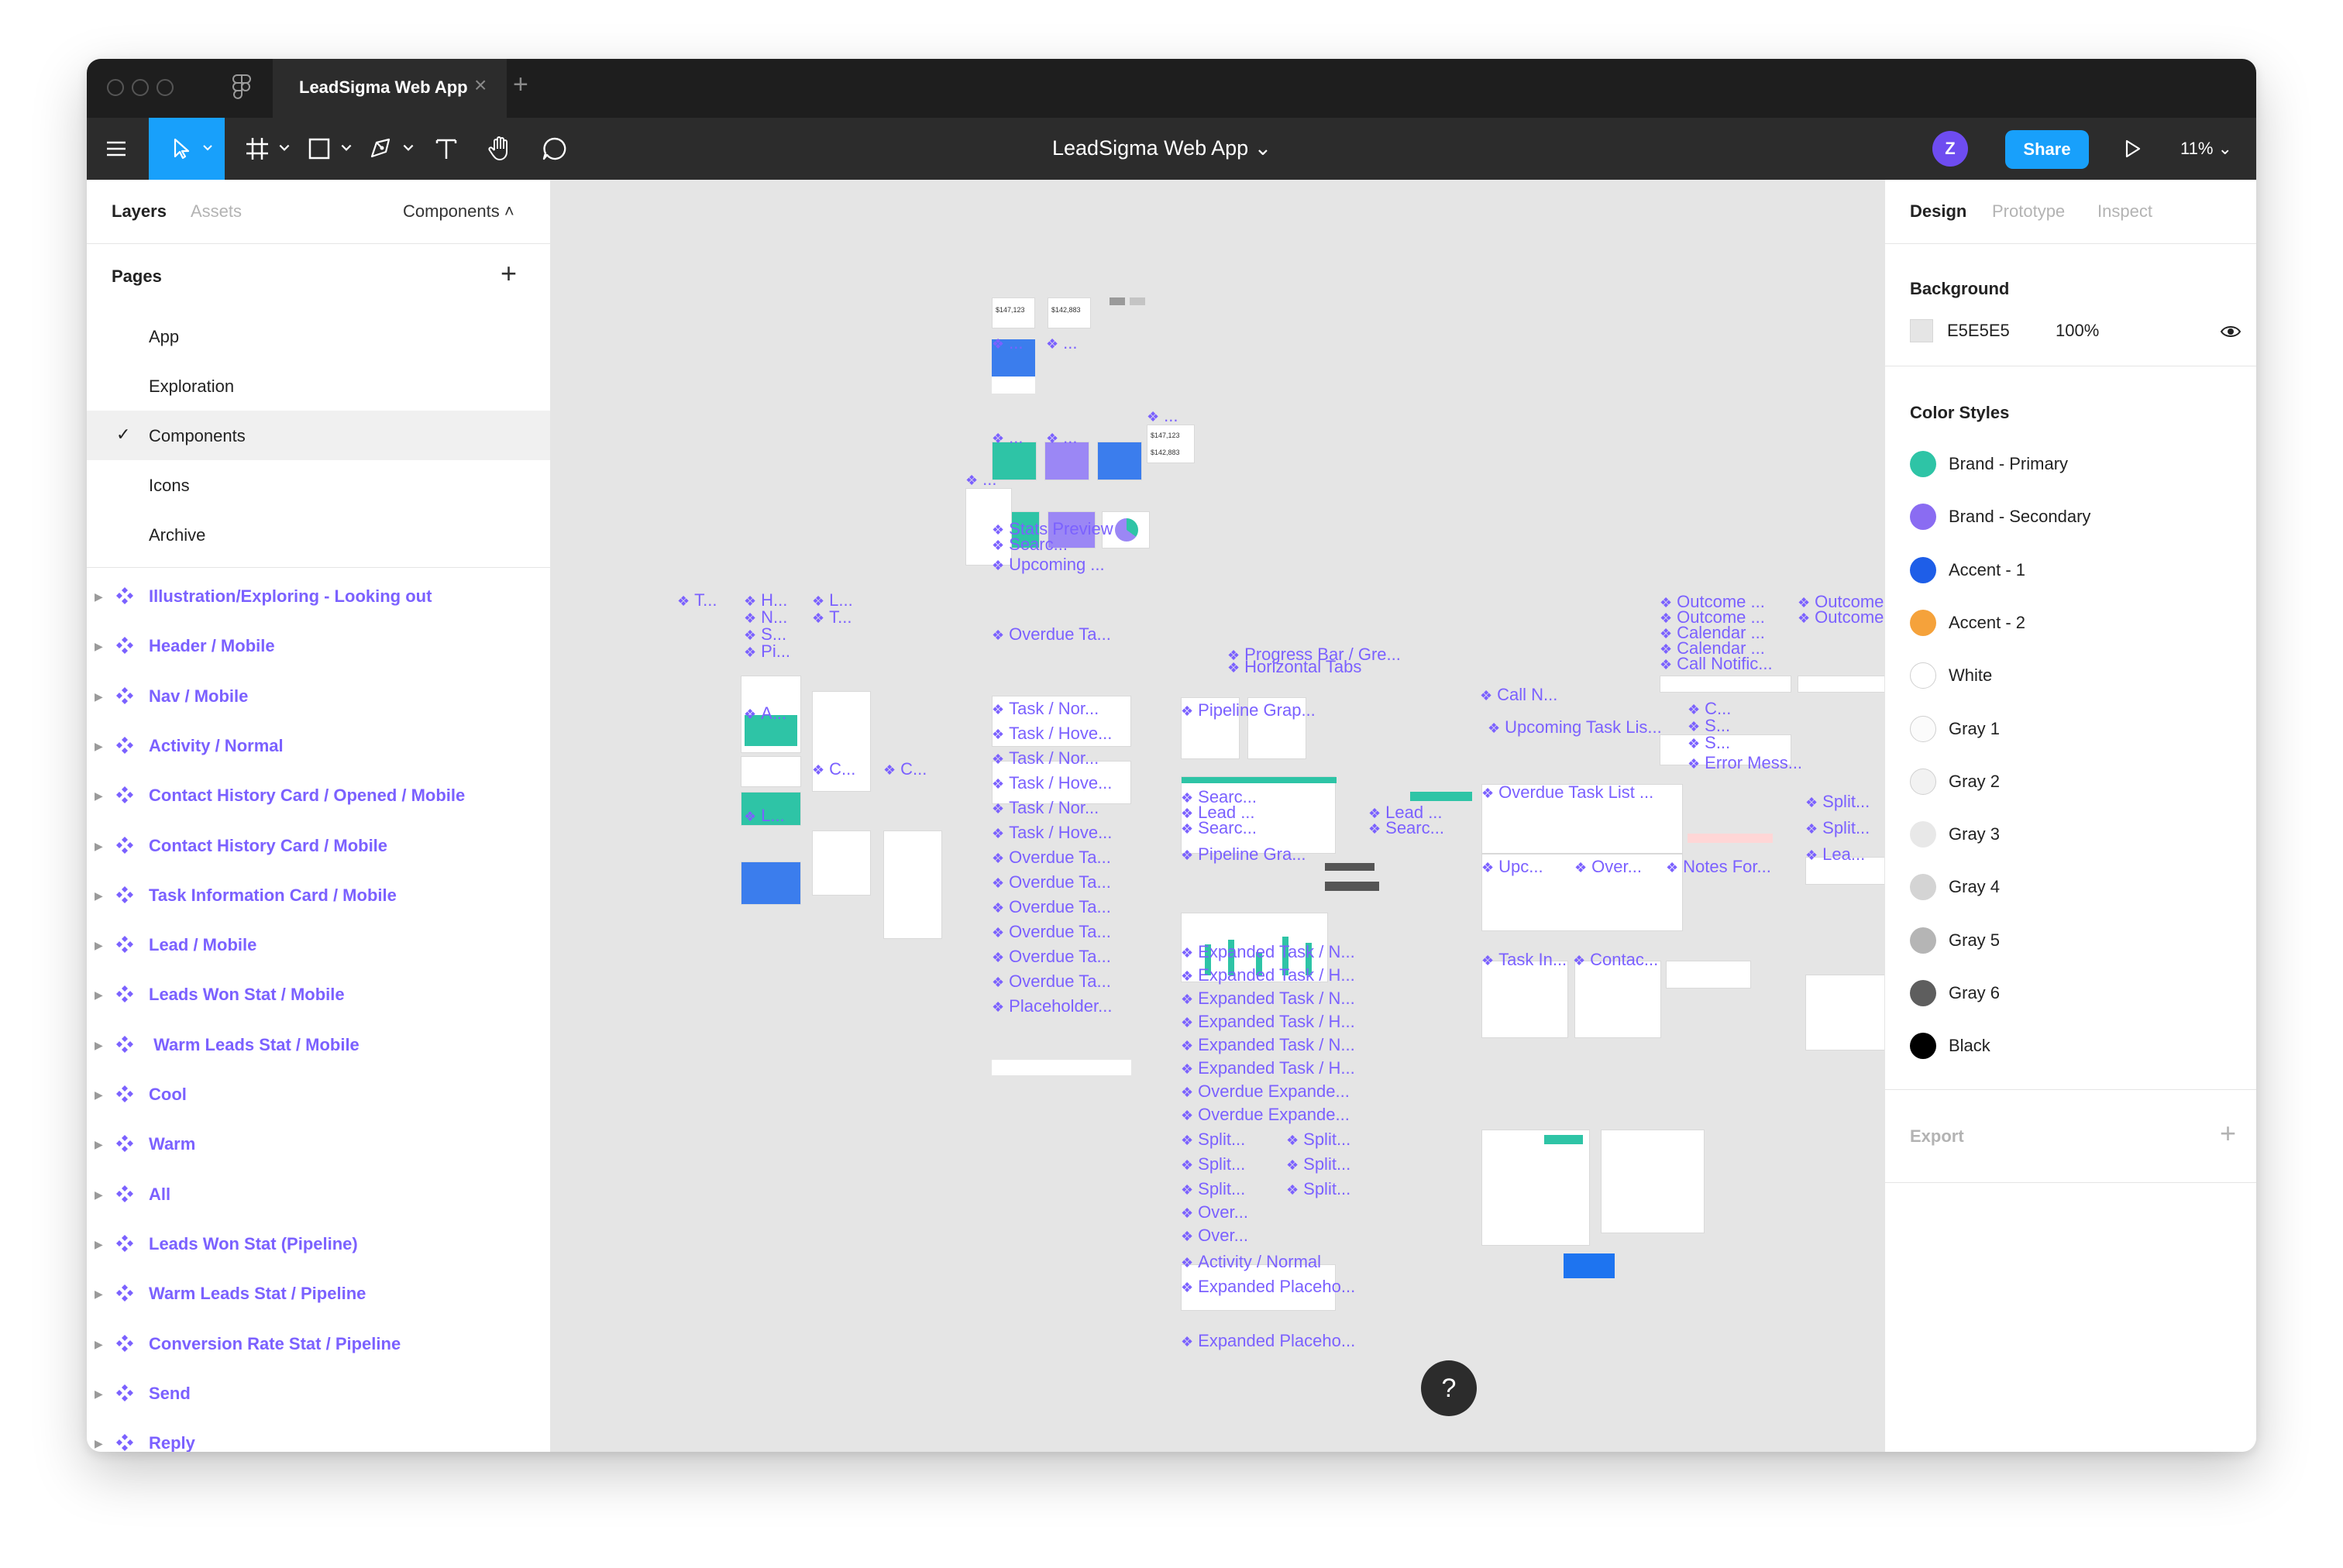 The width and height of the screenshot is (2343, 1568). Describe the element at coordinates (912, 884) in the screenshot. I see `contact-history-opened-frame` at that location.